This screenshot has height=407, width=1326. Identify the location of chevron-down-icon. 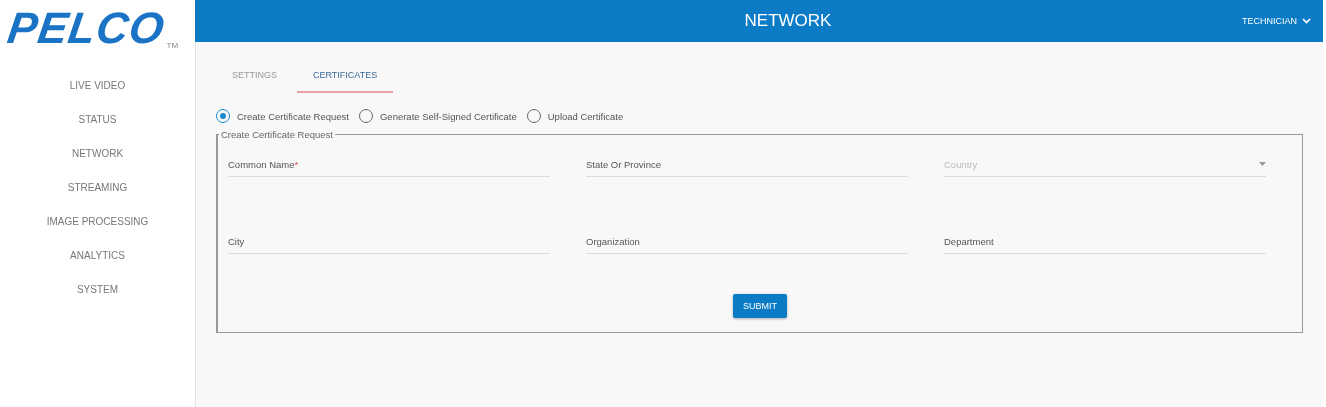
(1306, 21).